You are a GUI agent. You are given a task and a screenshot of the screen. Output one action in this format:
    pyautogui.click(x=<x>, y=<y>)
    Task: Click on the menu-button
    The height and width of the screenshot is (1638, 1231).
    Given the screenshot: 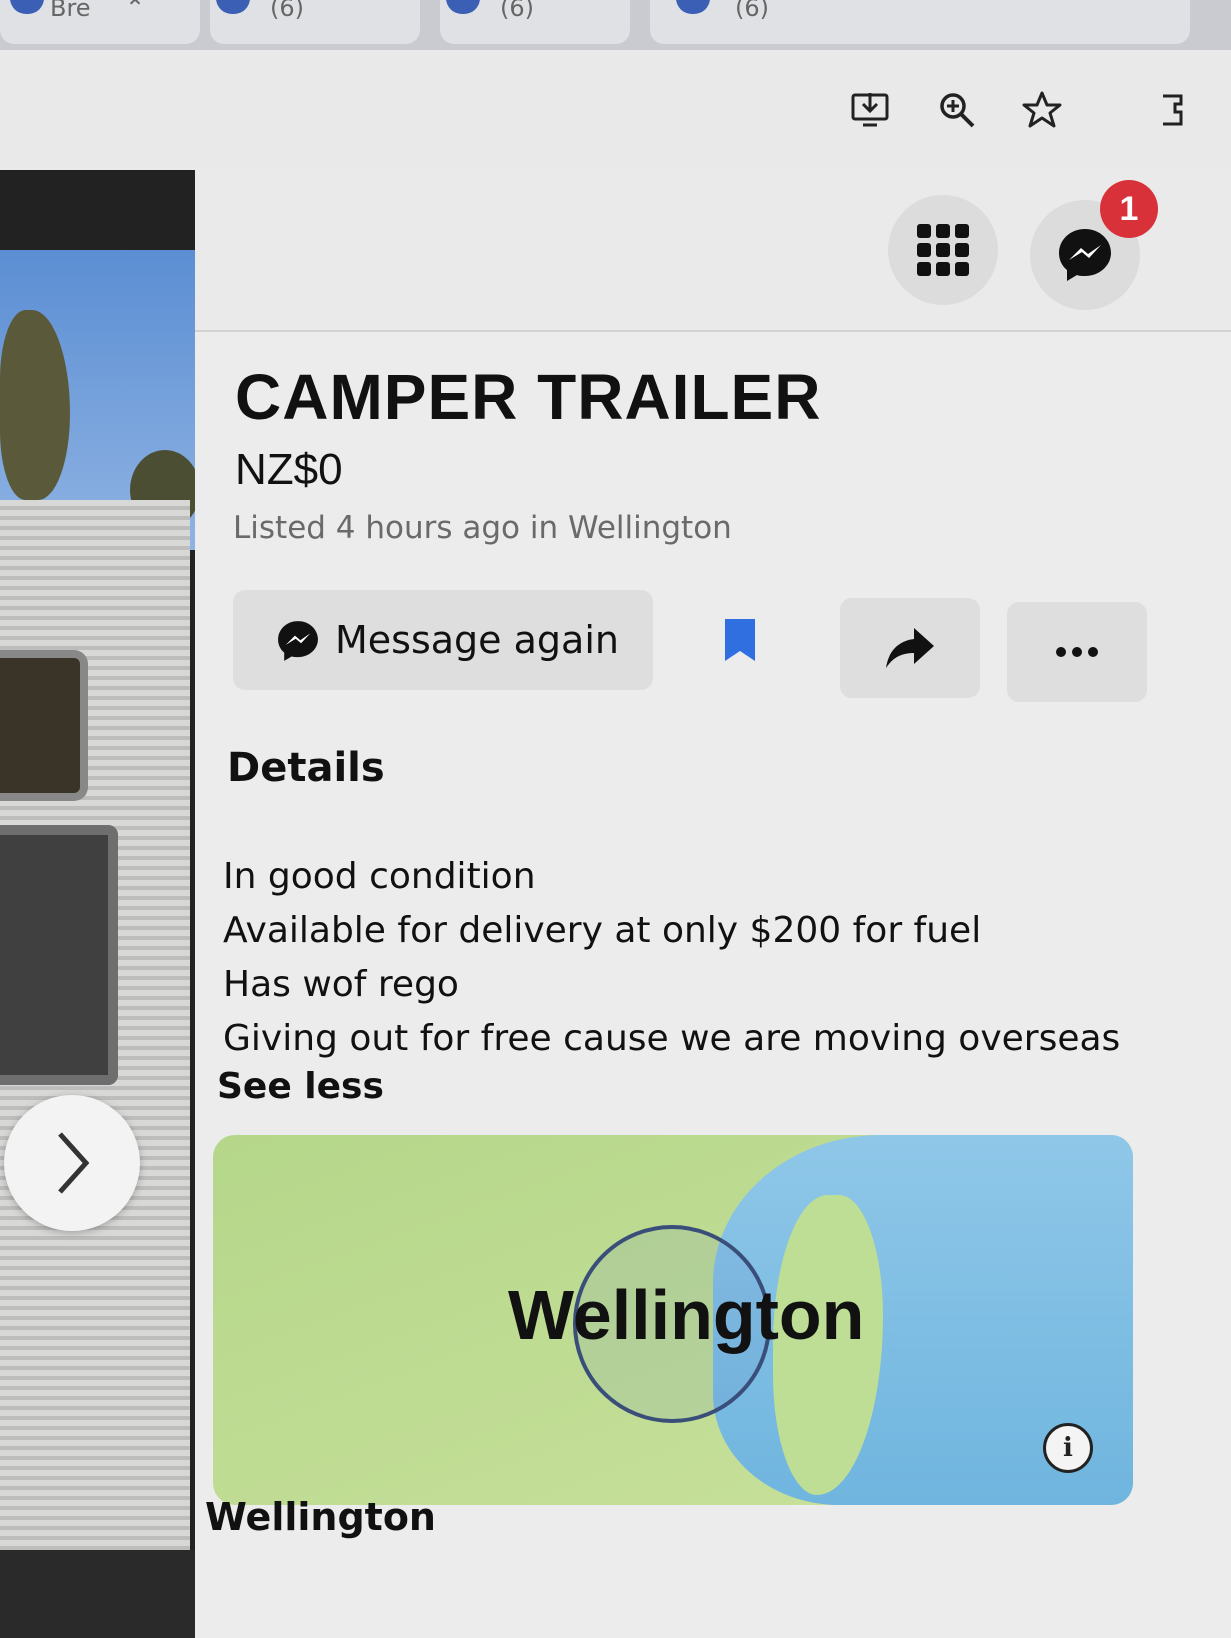 What is the action you would take?
    pyautogui.click(x=943, y=250)
    